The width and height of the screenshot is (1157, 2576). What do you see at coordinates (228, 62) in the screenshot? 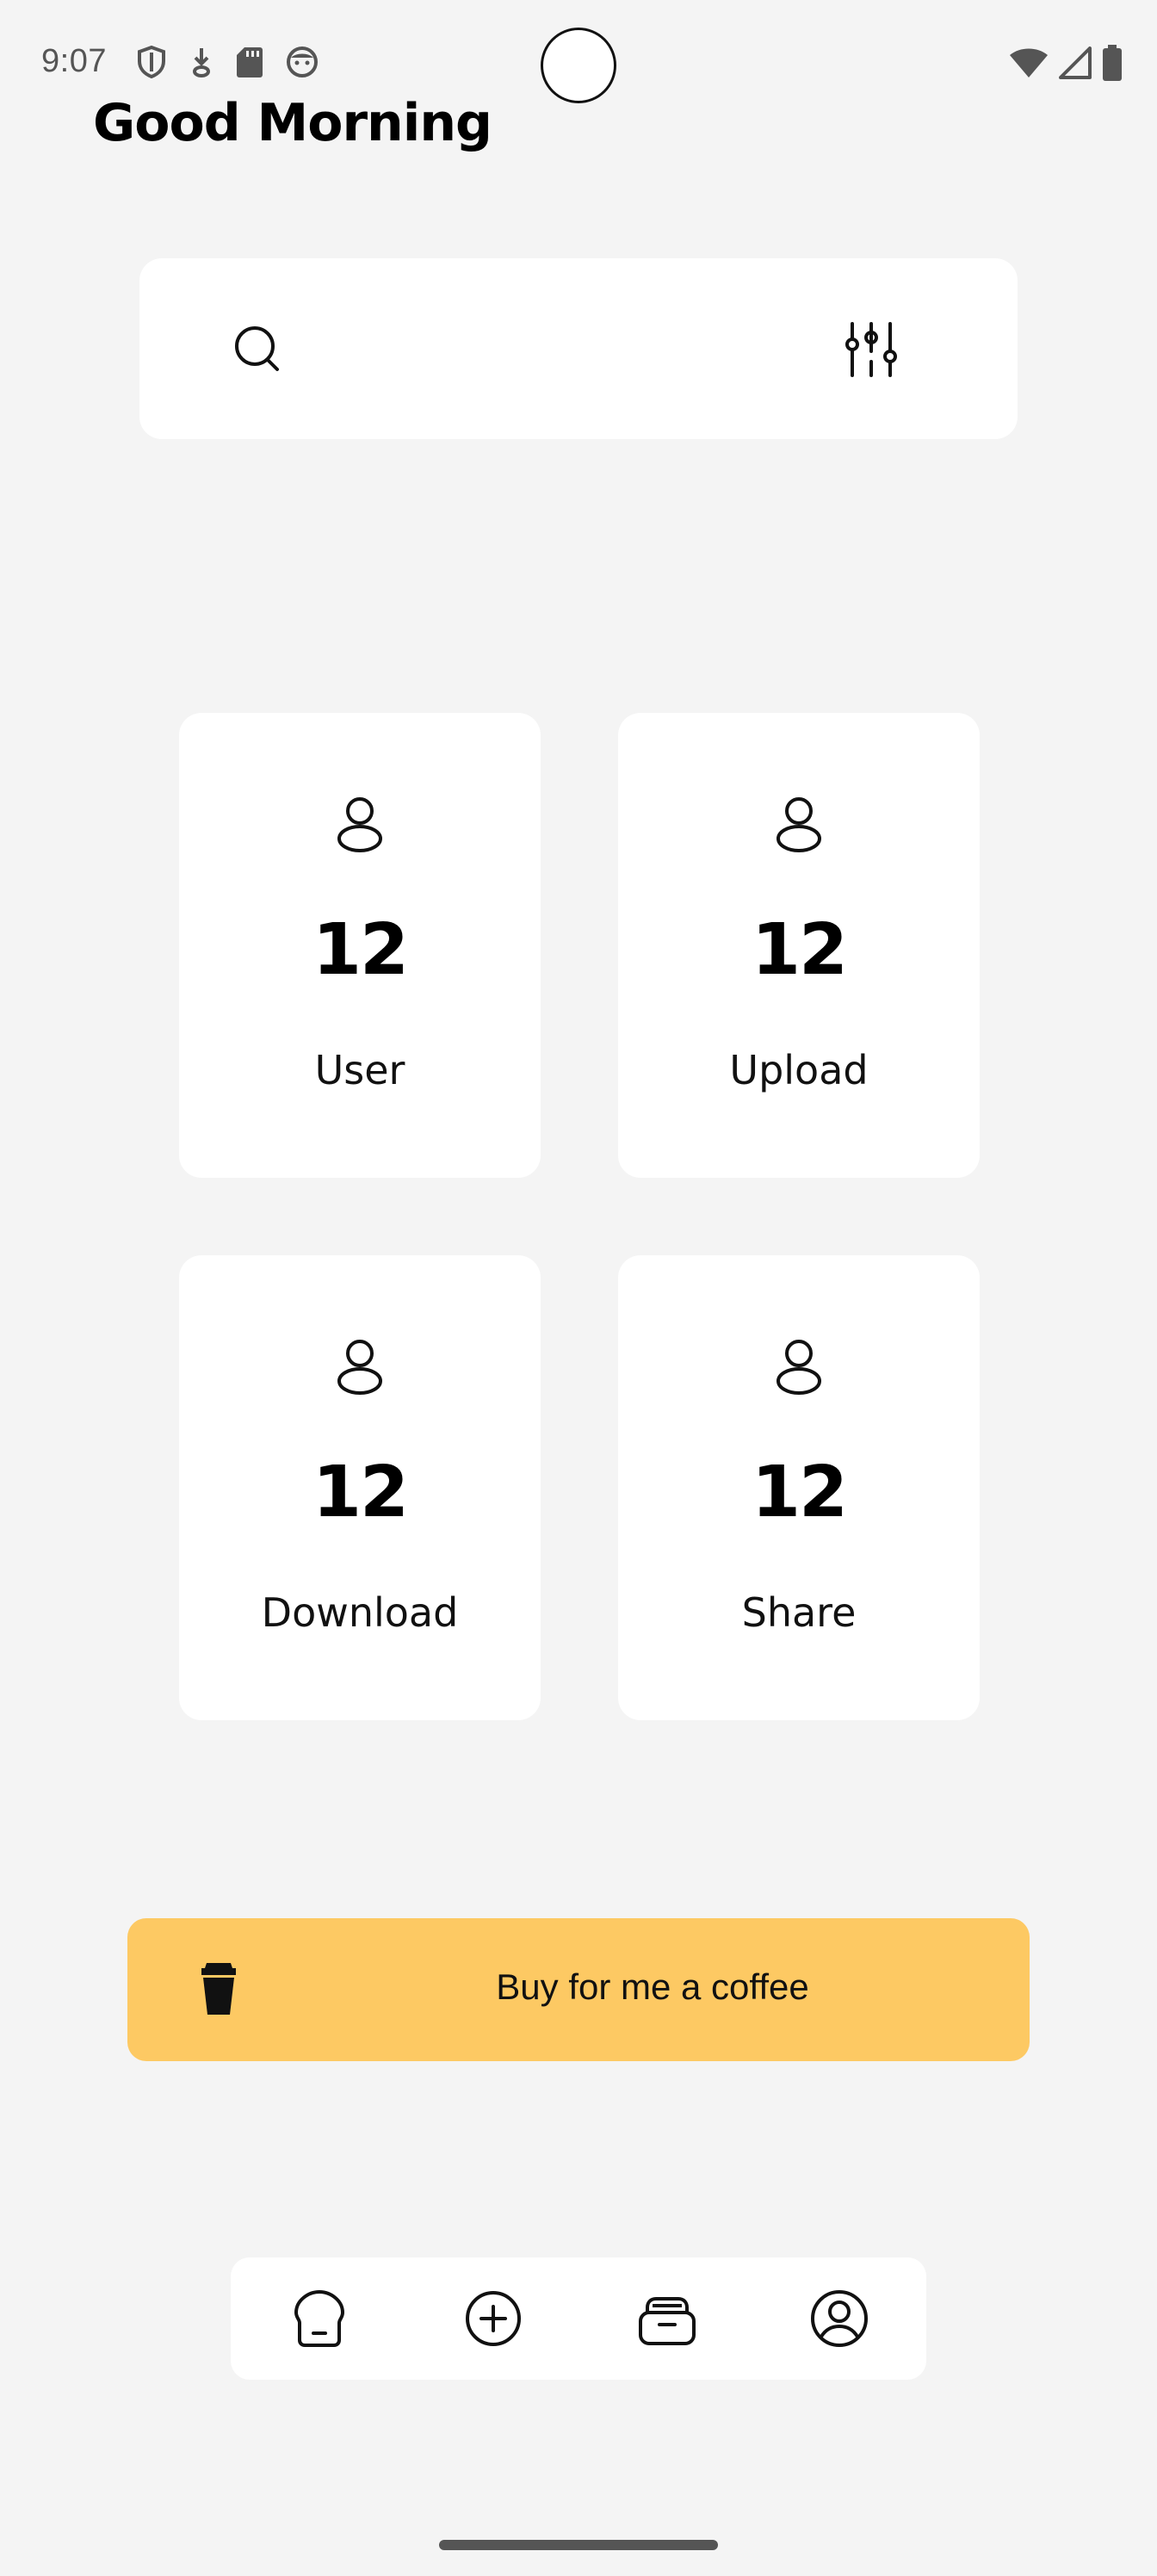
I see `status-icons-left` at bounding box center [228, 62].